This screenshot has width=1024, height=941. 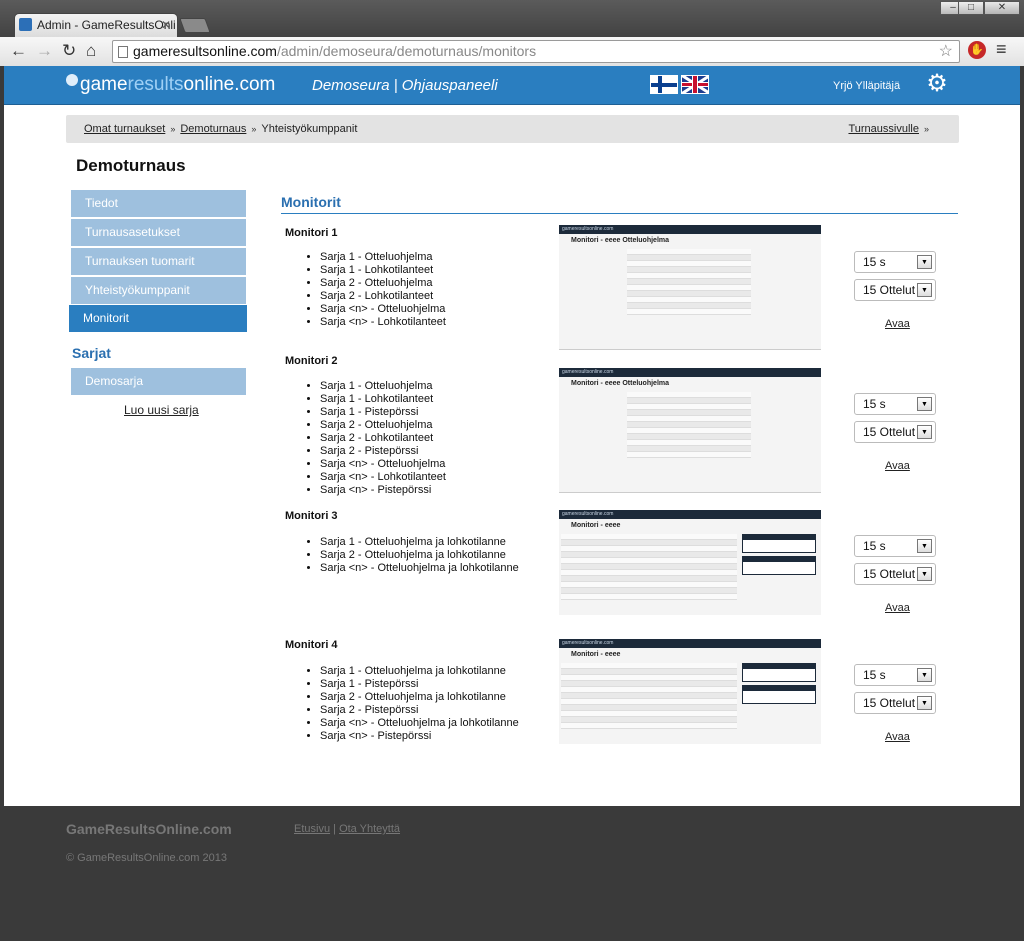 I want to click on english-flag-icon, so click(x=695, y=84).